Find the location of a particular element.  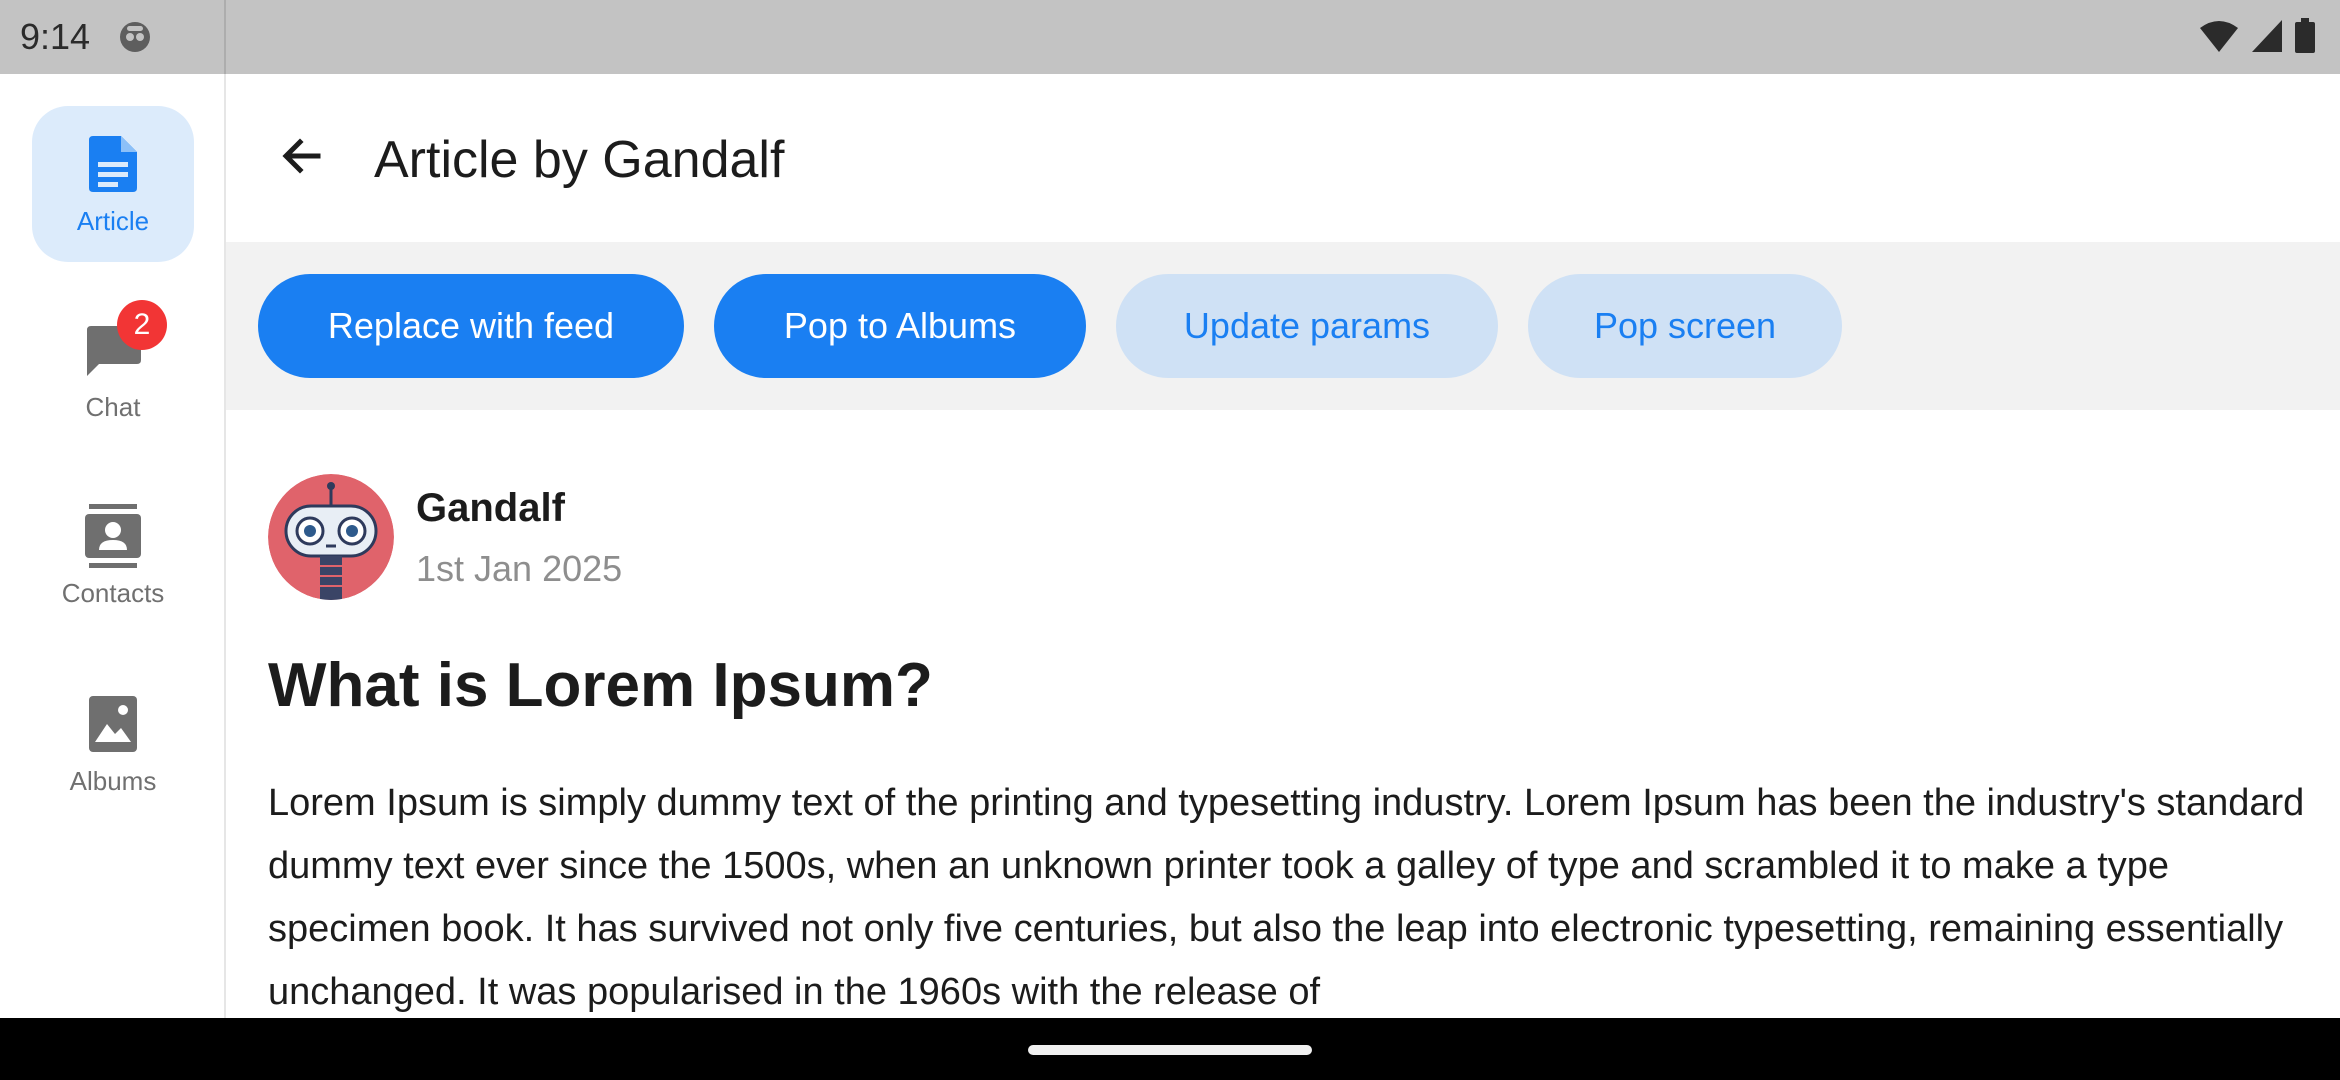

rail-item-label: Chat is located at coordinates (113, 406).